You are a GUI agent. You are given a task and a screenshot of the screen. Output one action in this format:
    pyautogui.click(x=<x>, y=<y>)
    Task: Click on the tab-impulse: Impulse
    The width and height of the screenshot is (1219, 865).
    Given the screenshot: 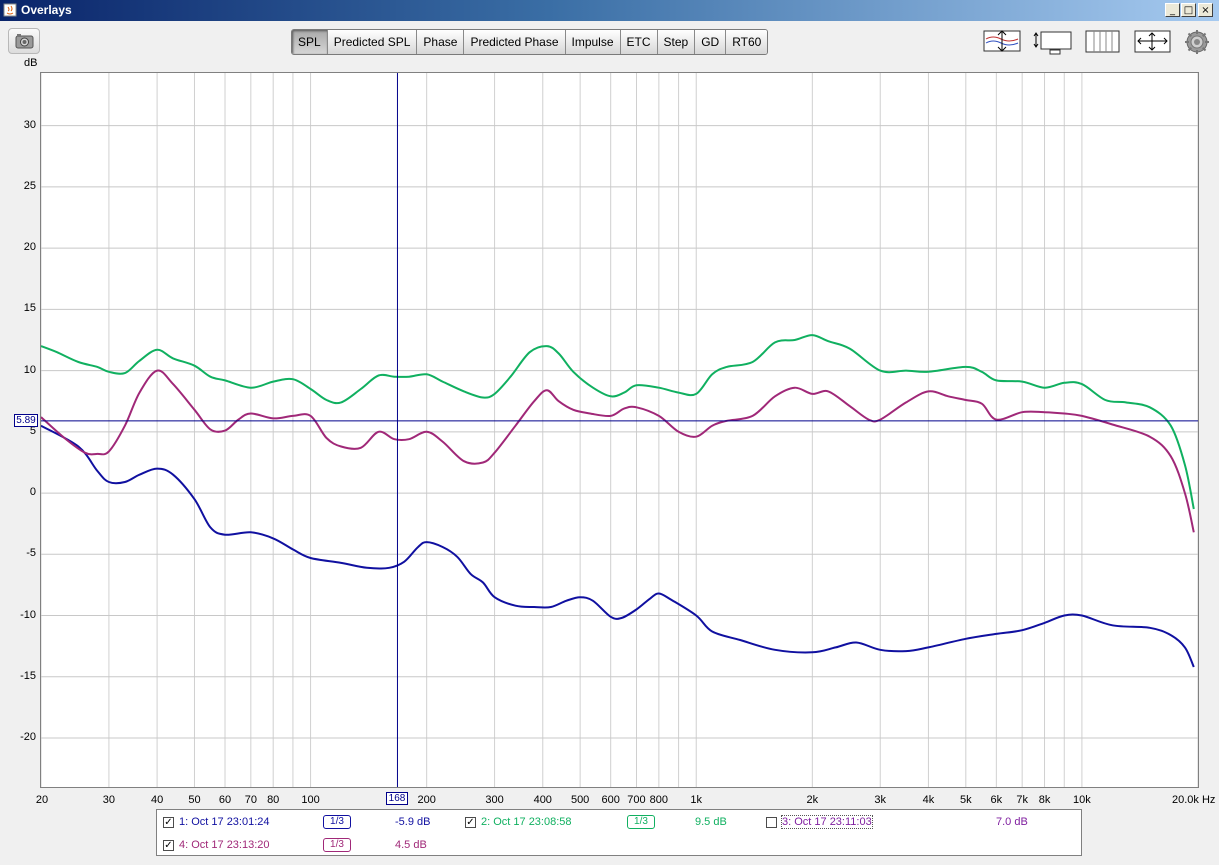 What is the action you would take?
    pyautogui.click(x=593, y=42)
    